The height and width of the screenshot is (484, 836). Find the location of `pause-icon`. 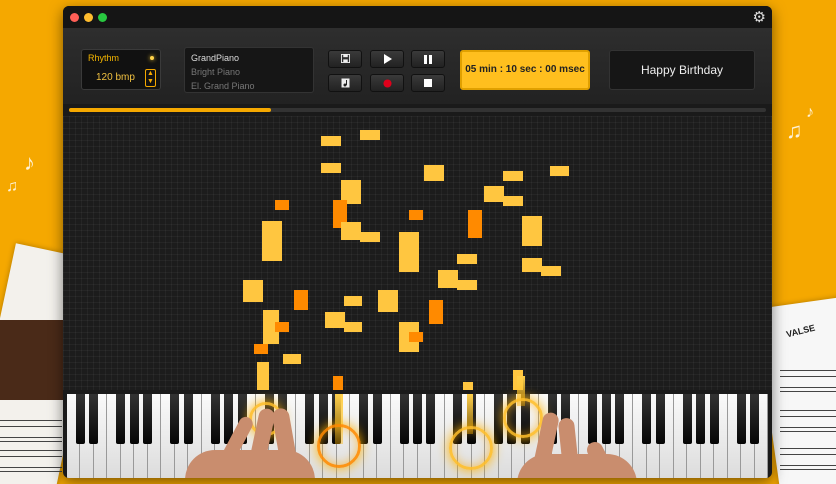

pause-icon is located at coordinates (428, 59).